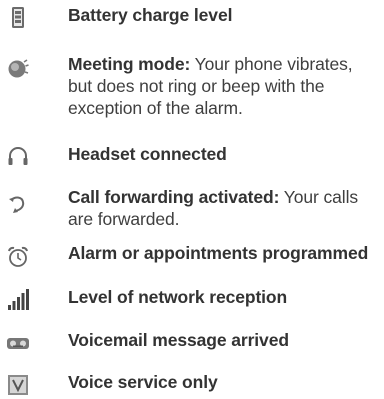 This screenshot has height=399, width=384. Describe the element at coordinates (18, 69) in the screenshot. I see `meeting-mode-icon` at that location.